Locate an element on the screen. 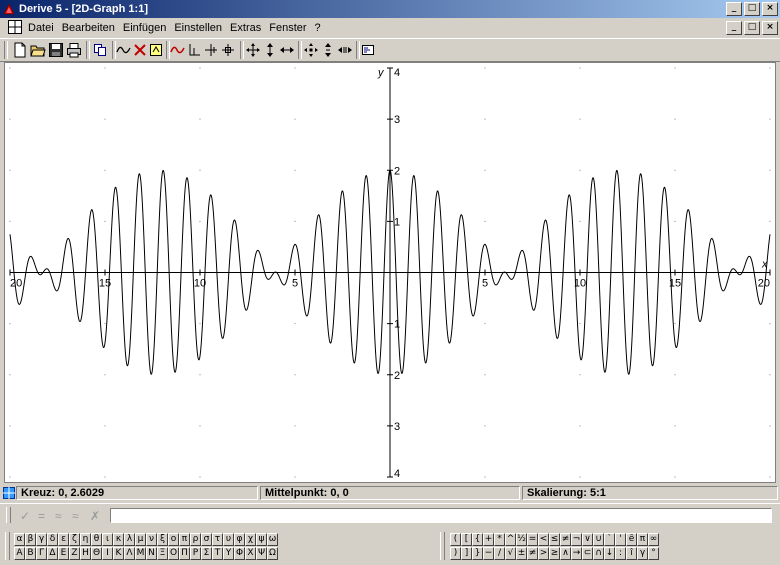  greek-uppercase-symbol-button: Β is located at coordinates (30, 553).